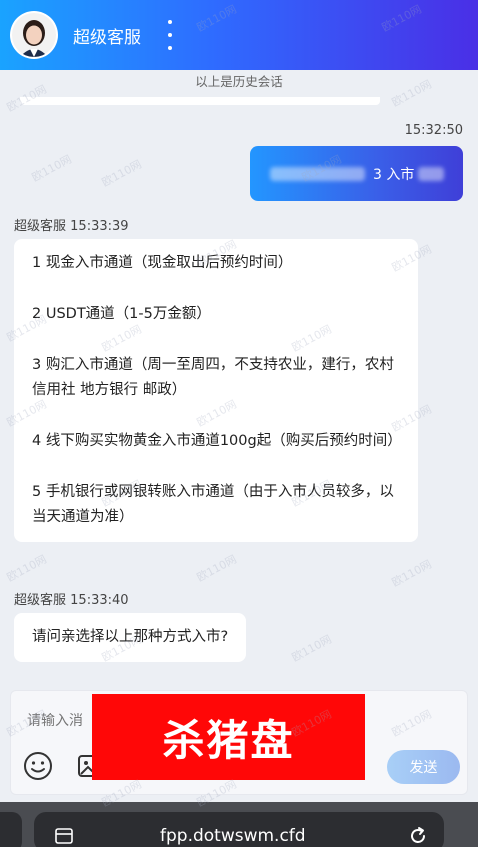 The width and height of the screenshot is (478, 847). What do you see at coordinates (239, 35) in the screenshot?
I see `chat-header: 超级客服` at bounding box center [239, 35].